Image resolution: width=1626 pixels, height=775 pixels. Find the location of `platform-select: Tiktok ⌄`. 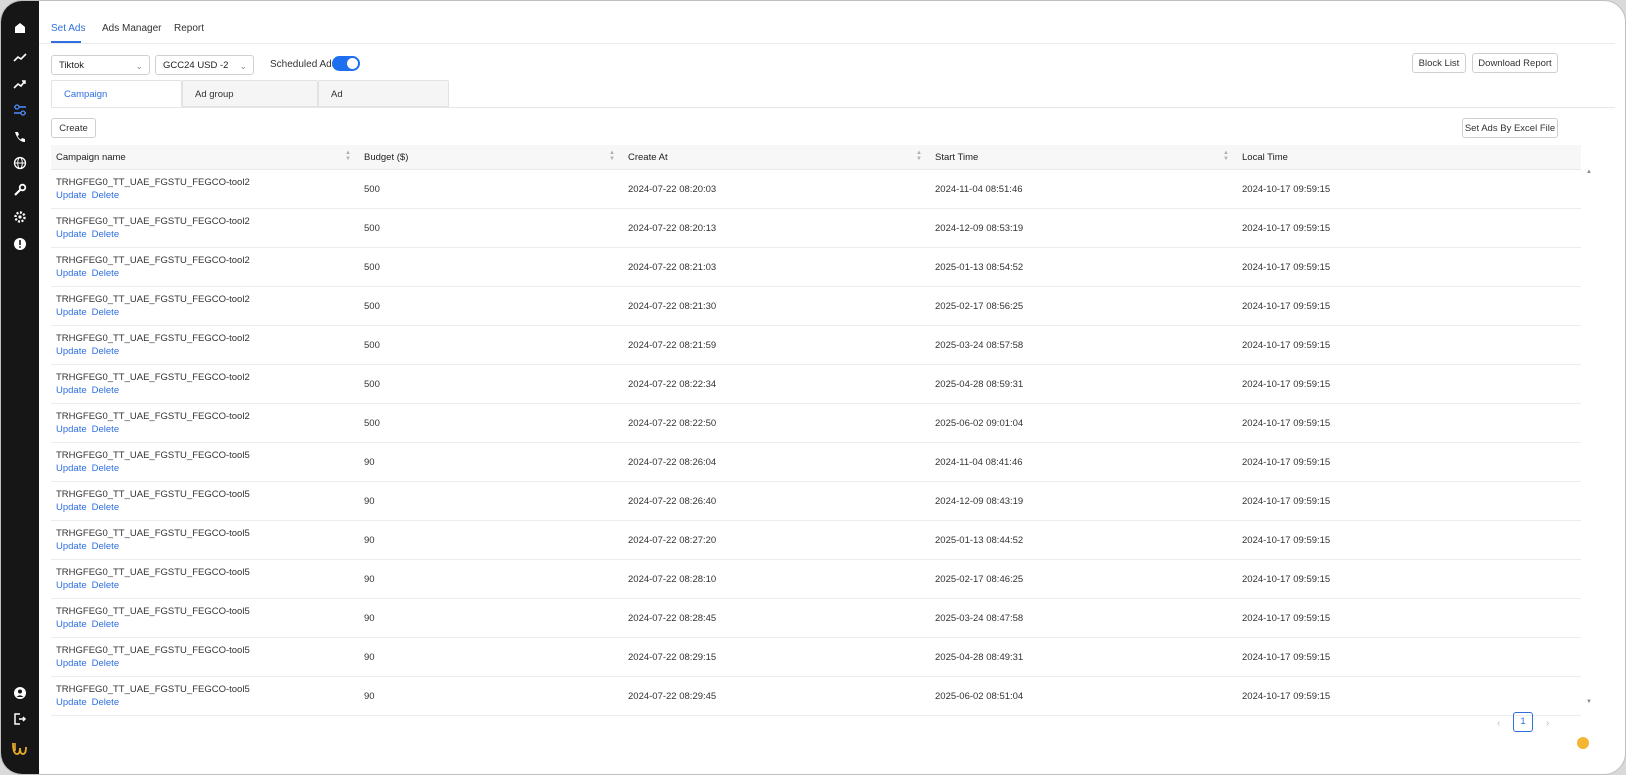

platform-select: Tiktok ⌄ is located at coordinates (100, 65).